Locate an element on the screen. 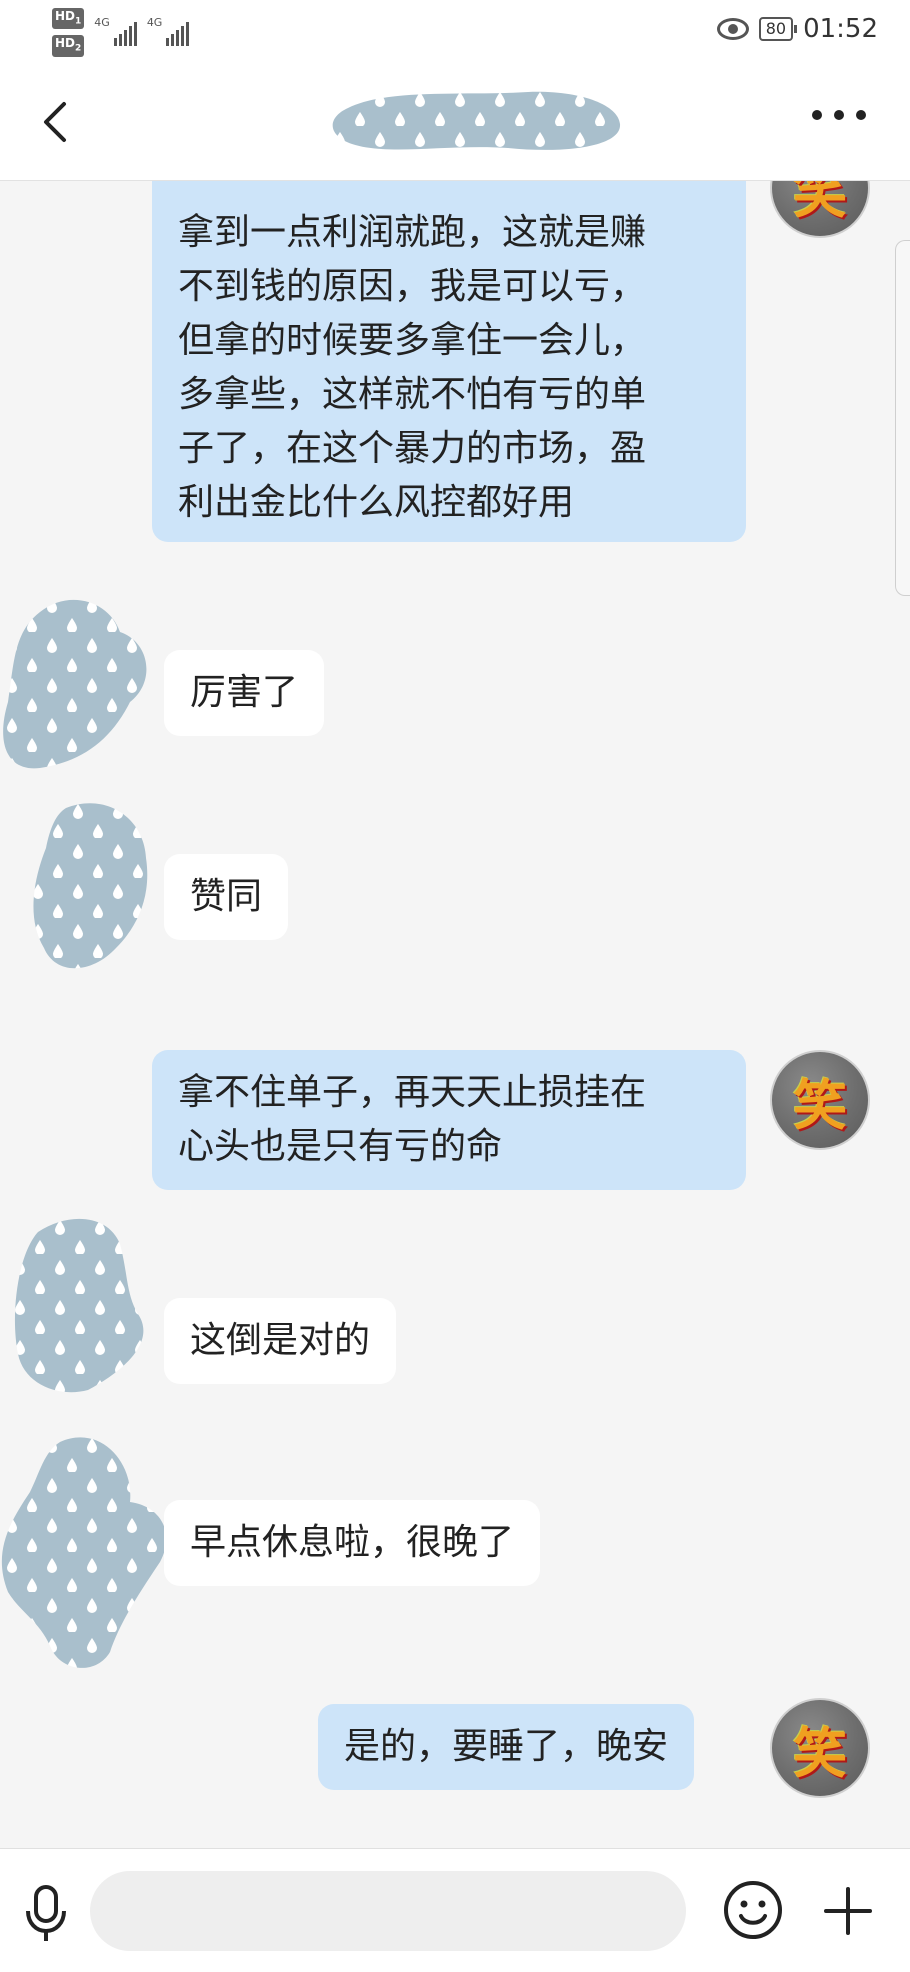  status-left: HD1 HD2 4G 4G is located at coordinates (121, 32).